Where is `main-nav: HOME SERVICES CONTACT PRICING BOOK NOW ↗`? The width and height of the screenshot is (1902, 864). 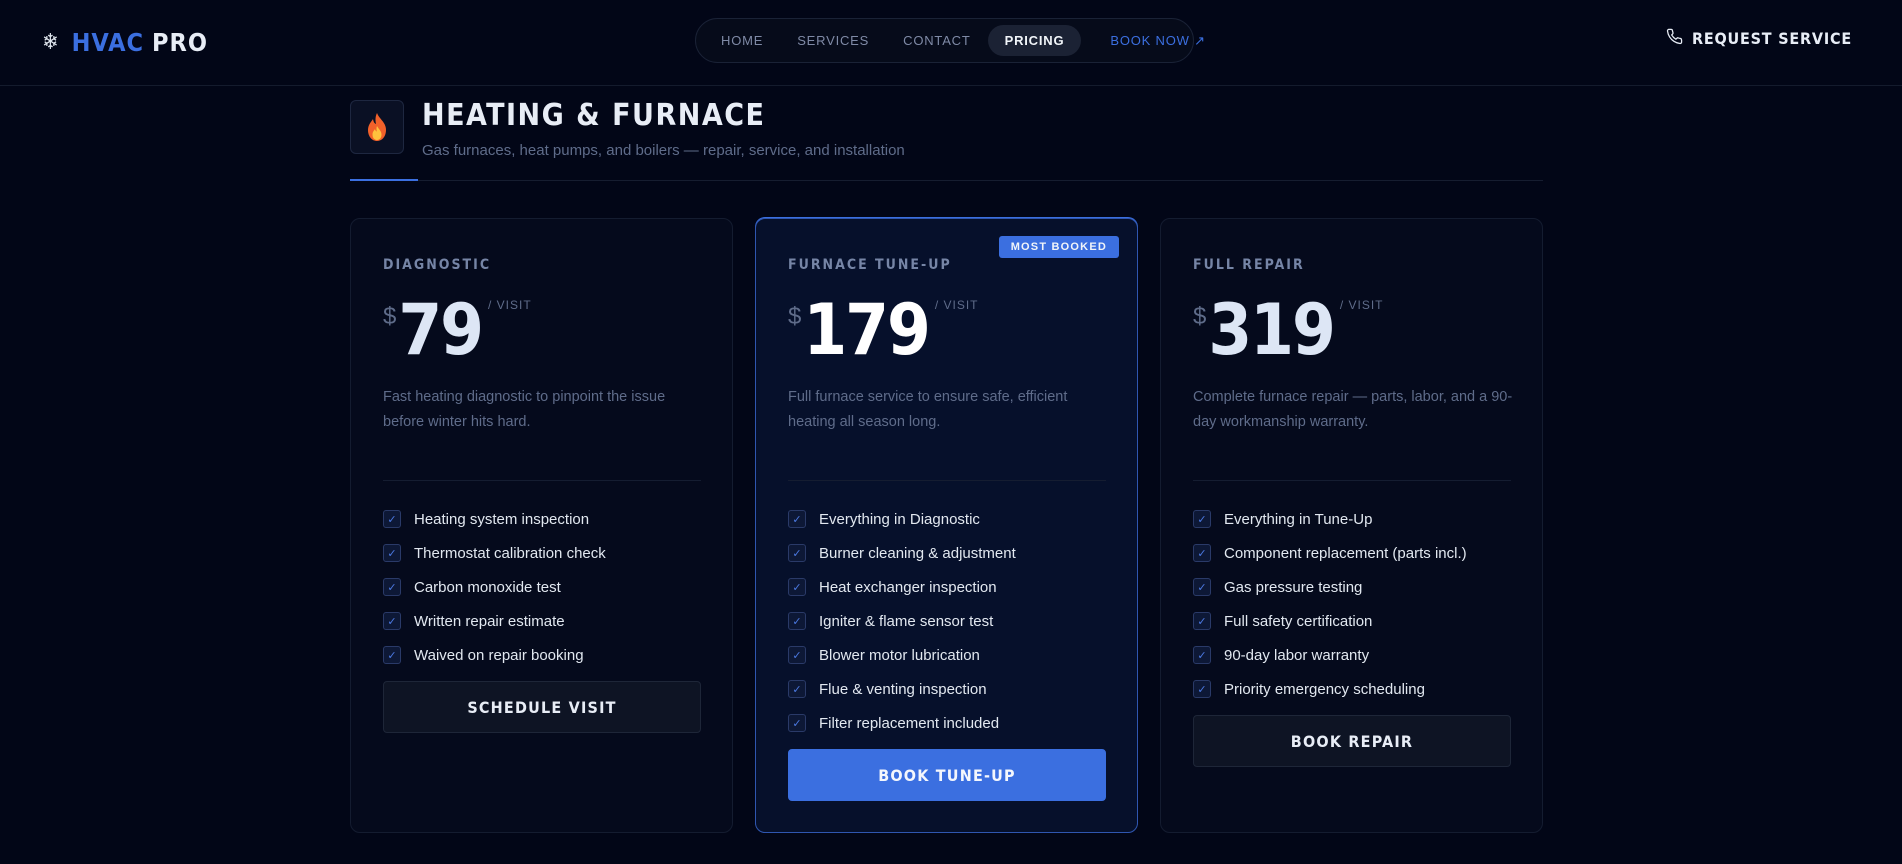 main-nav: HOME SERVICES CONTACT PRICING BOOK NOW ↗ is located at coordinates (950, 40).